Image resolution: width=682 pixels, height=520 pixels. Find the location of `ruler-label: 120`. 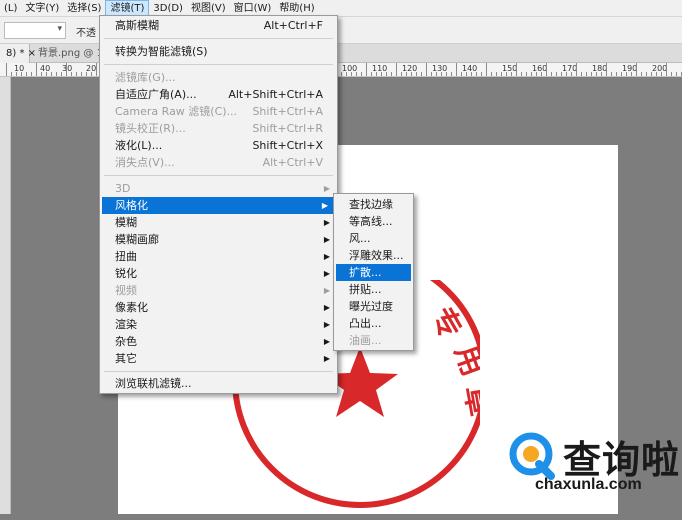

ruler-label: 120 is located at coordinates (410, 68).